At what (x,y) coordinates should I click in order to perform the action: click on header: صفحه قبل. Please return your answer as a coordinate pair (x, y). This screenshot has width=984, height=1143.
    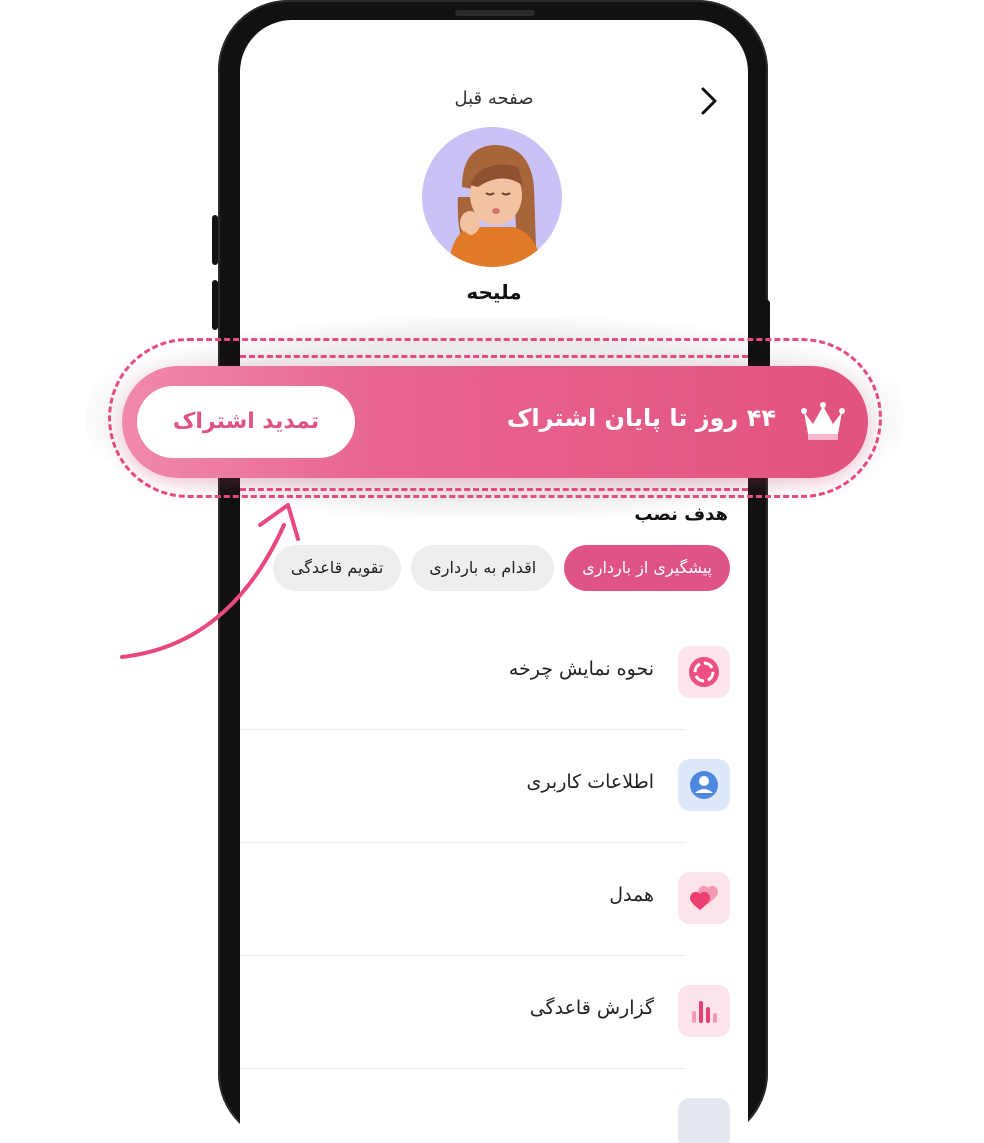
    Looking at the image, I should click on (494, 103).